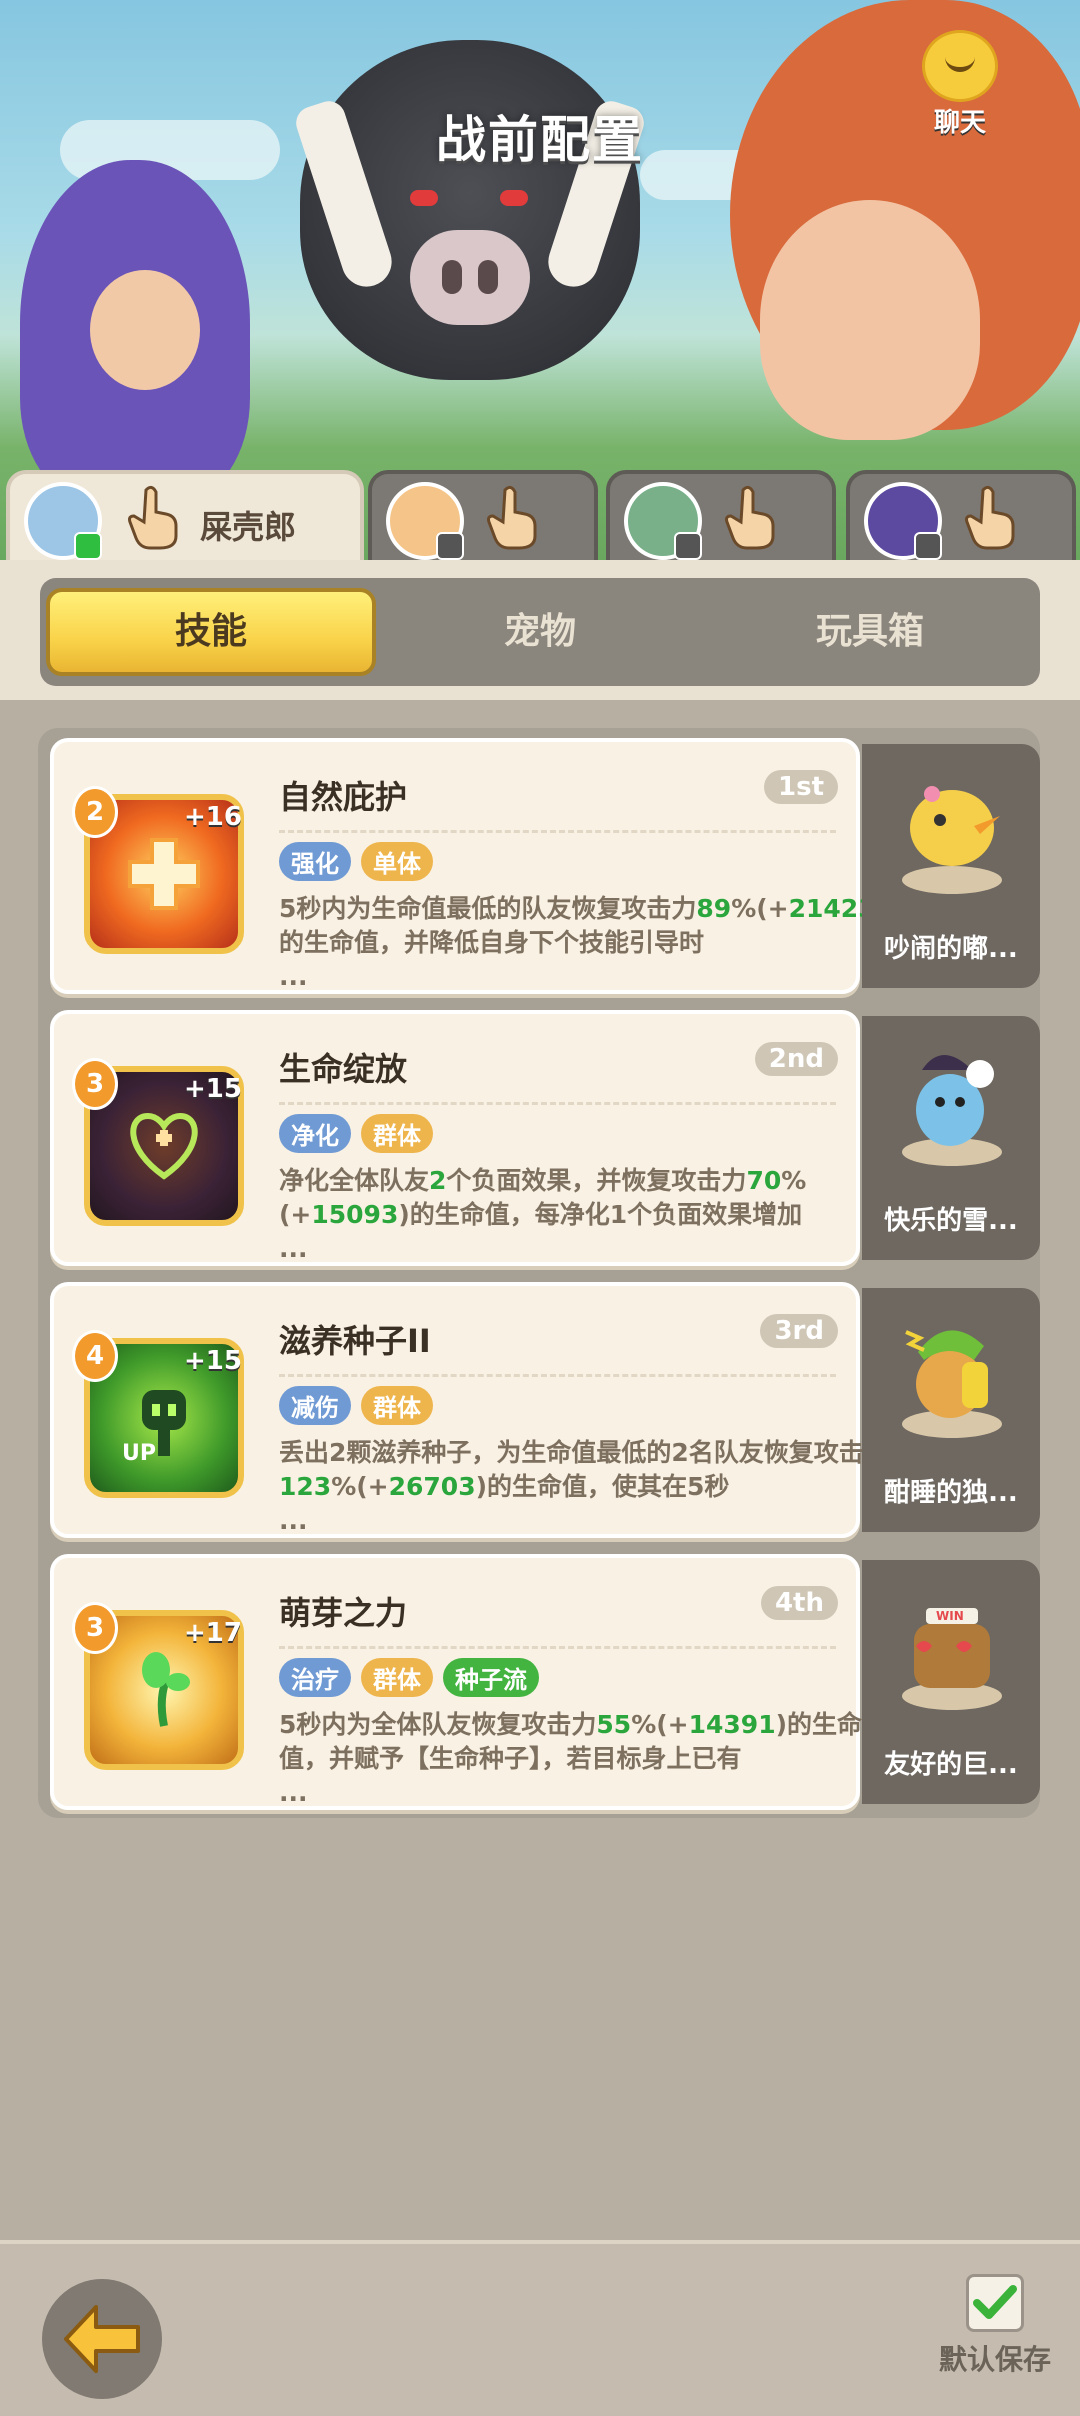  I want to click on caveman-illustration, so click(905, 220).